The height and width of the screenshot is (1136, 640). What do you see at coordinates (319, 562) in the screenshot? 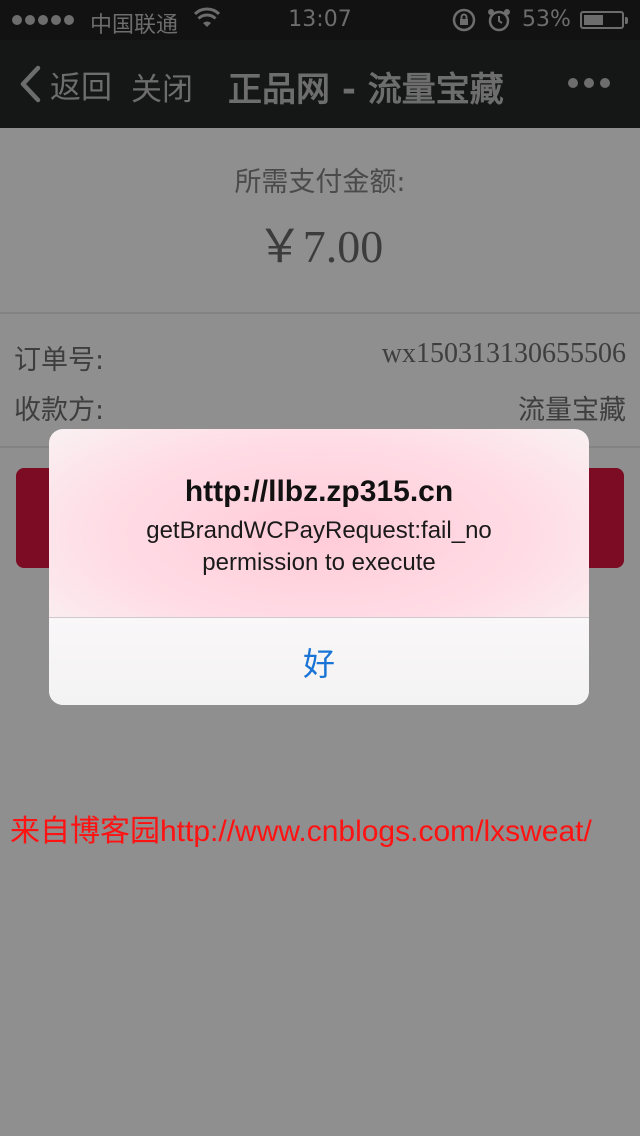
I see `alert-message-line-2: permission to execute` at bounding box center [319, 562].